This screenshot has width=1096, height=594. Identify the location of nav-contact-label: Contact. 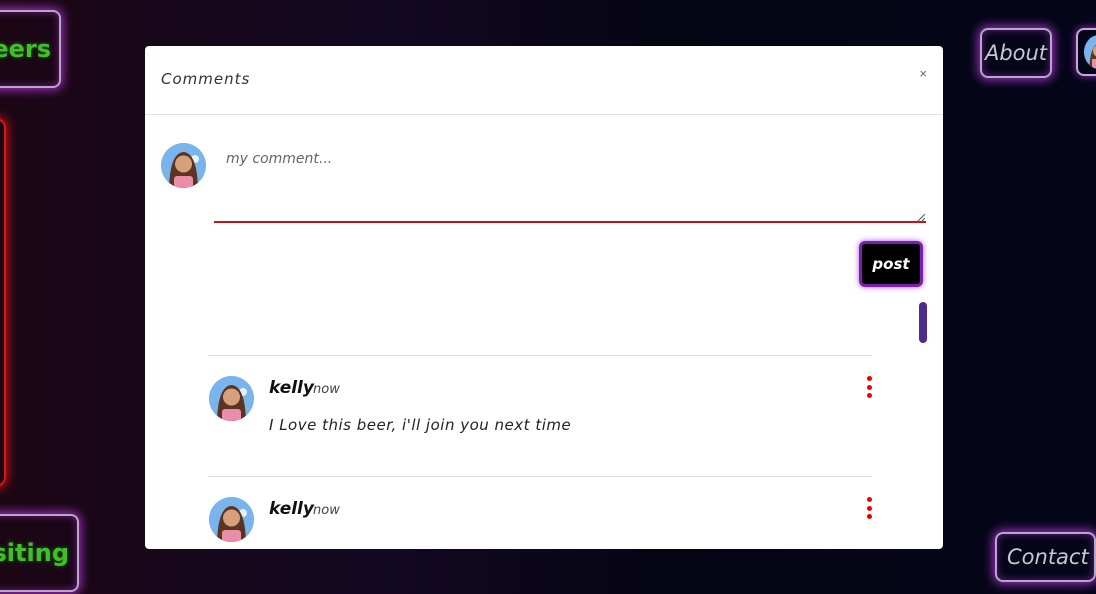
(1048, 557).